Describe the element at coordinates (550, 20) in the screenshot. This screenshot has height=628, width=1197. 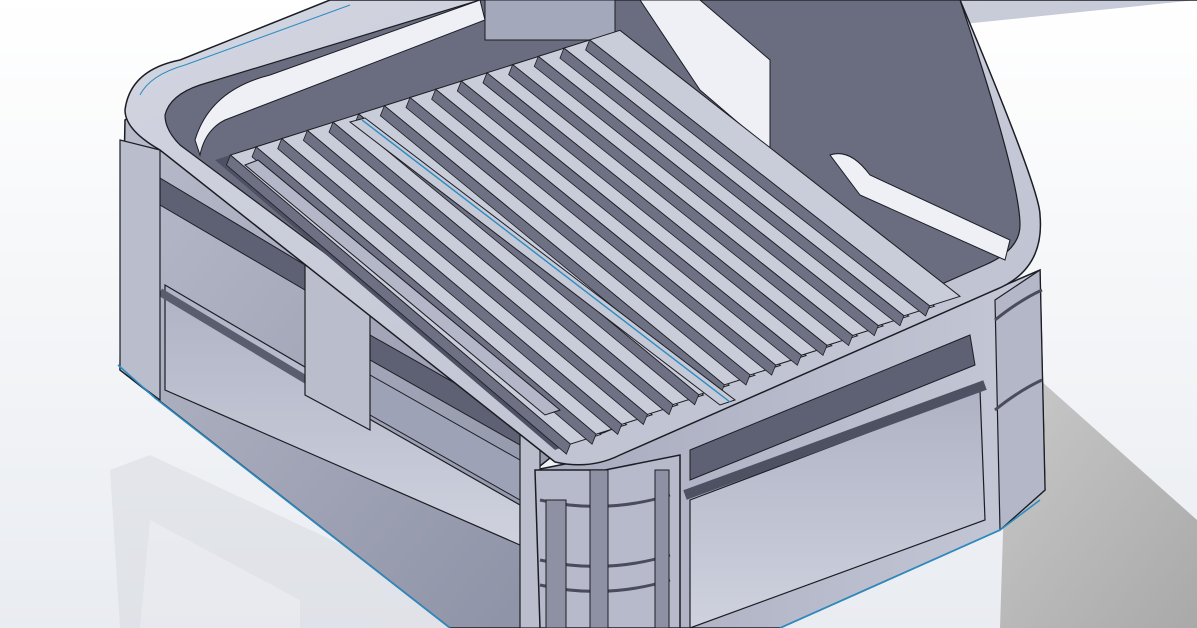
I see `back-divider-block` at that location.